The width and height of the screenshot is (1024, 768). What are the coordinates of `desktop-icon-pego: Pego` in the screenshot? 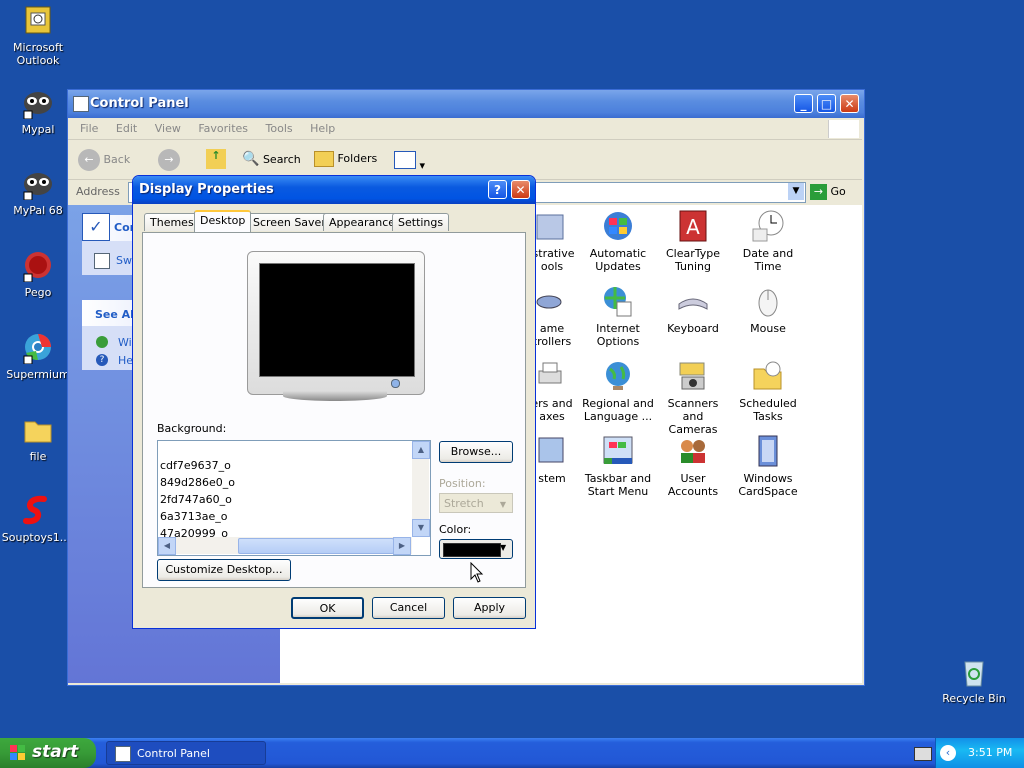 It's located at (38, 274).